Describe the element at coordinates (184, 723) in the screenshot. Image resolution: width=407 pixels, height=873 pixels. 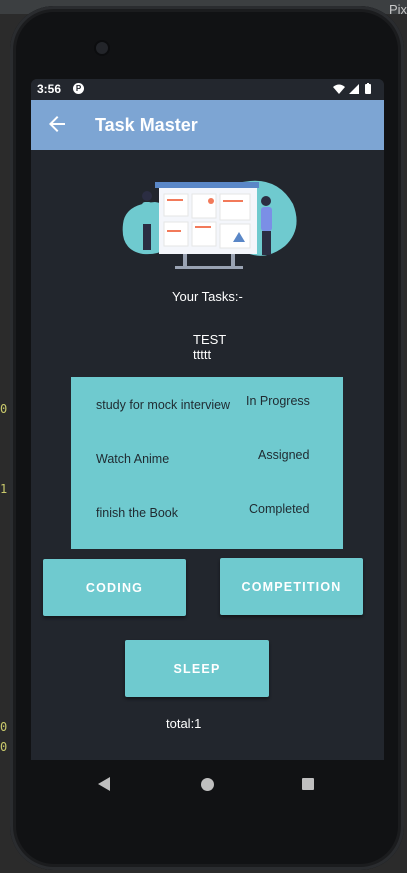
I see `total-label: total:1` at that location.